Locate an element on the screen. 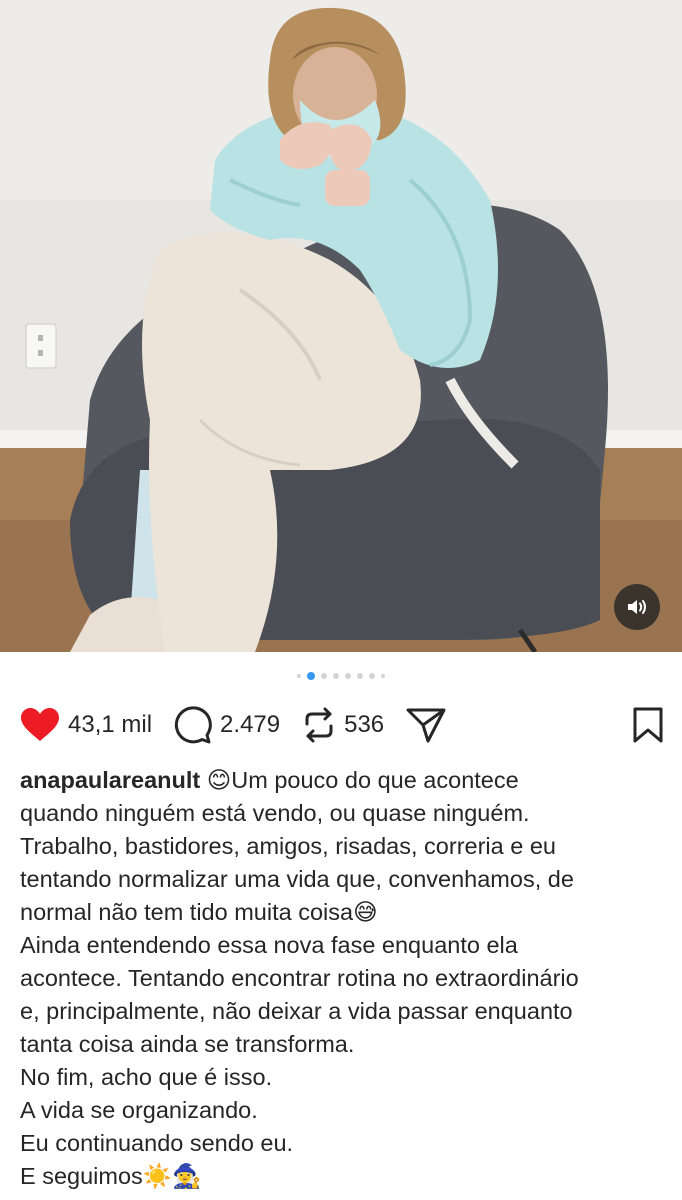 This screenshot has width=682, height=1200. like-count: 43,1 mil is located at coordinates (110, 724).